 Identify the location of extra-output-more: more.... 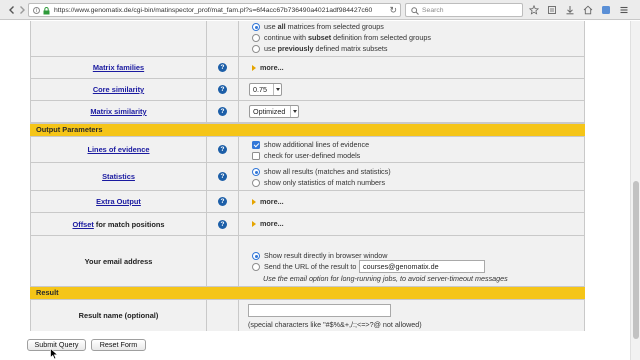
(268, 201).